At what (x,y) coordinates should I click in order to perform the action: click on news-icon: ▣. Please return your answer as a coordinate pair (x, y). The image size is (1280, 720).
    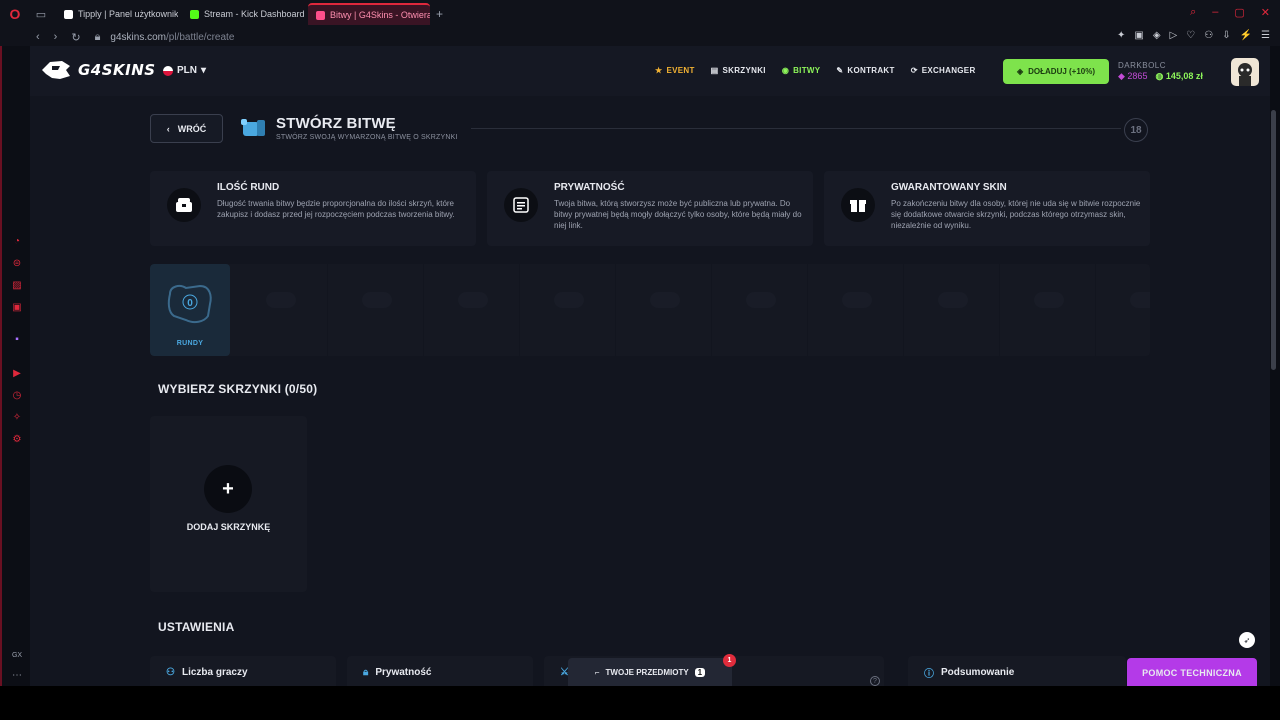
    Looking at the image, I should click on (17, 308).